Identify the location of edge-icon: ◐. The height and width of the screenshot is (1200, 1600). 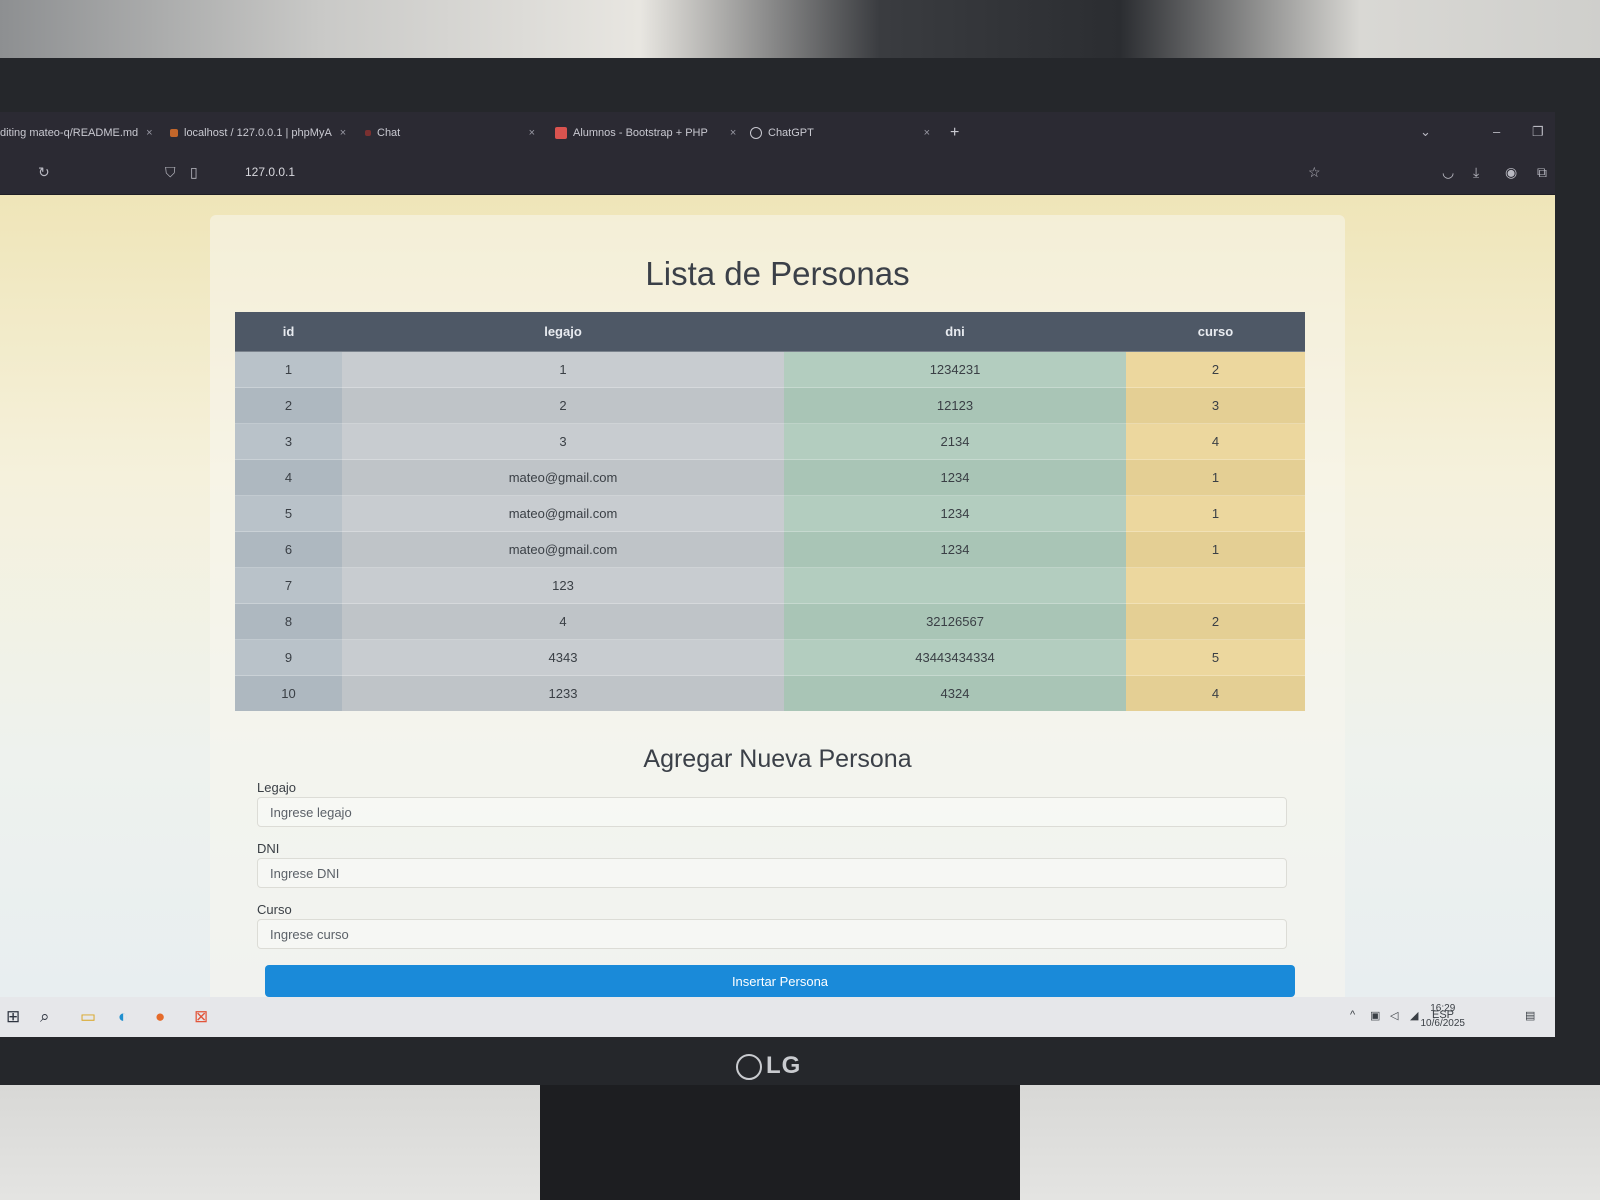
(123, 1017).